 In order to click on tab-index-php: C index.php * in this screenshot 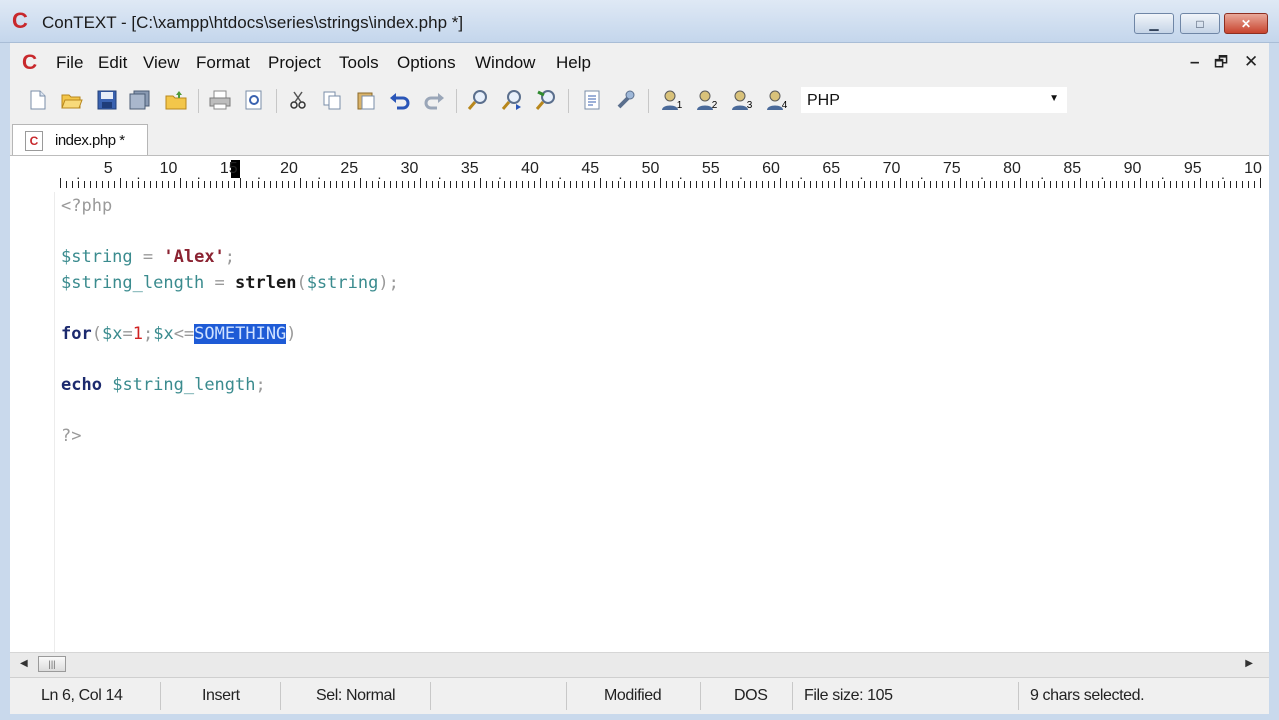, I will do `click(80, 139)`.